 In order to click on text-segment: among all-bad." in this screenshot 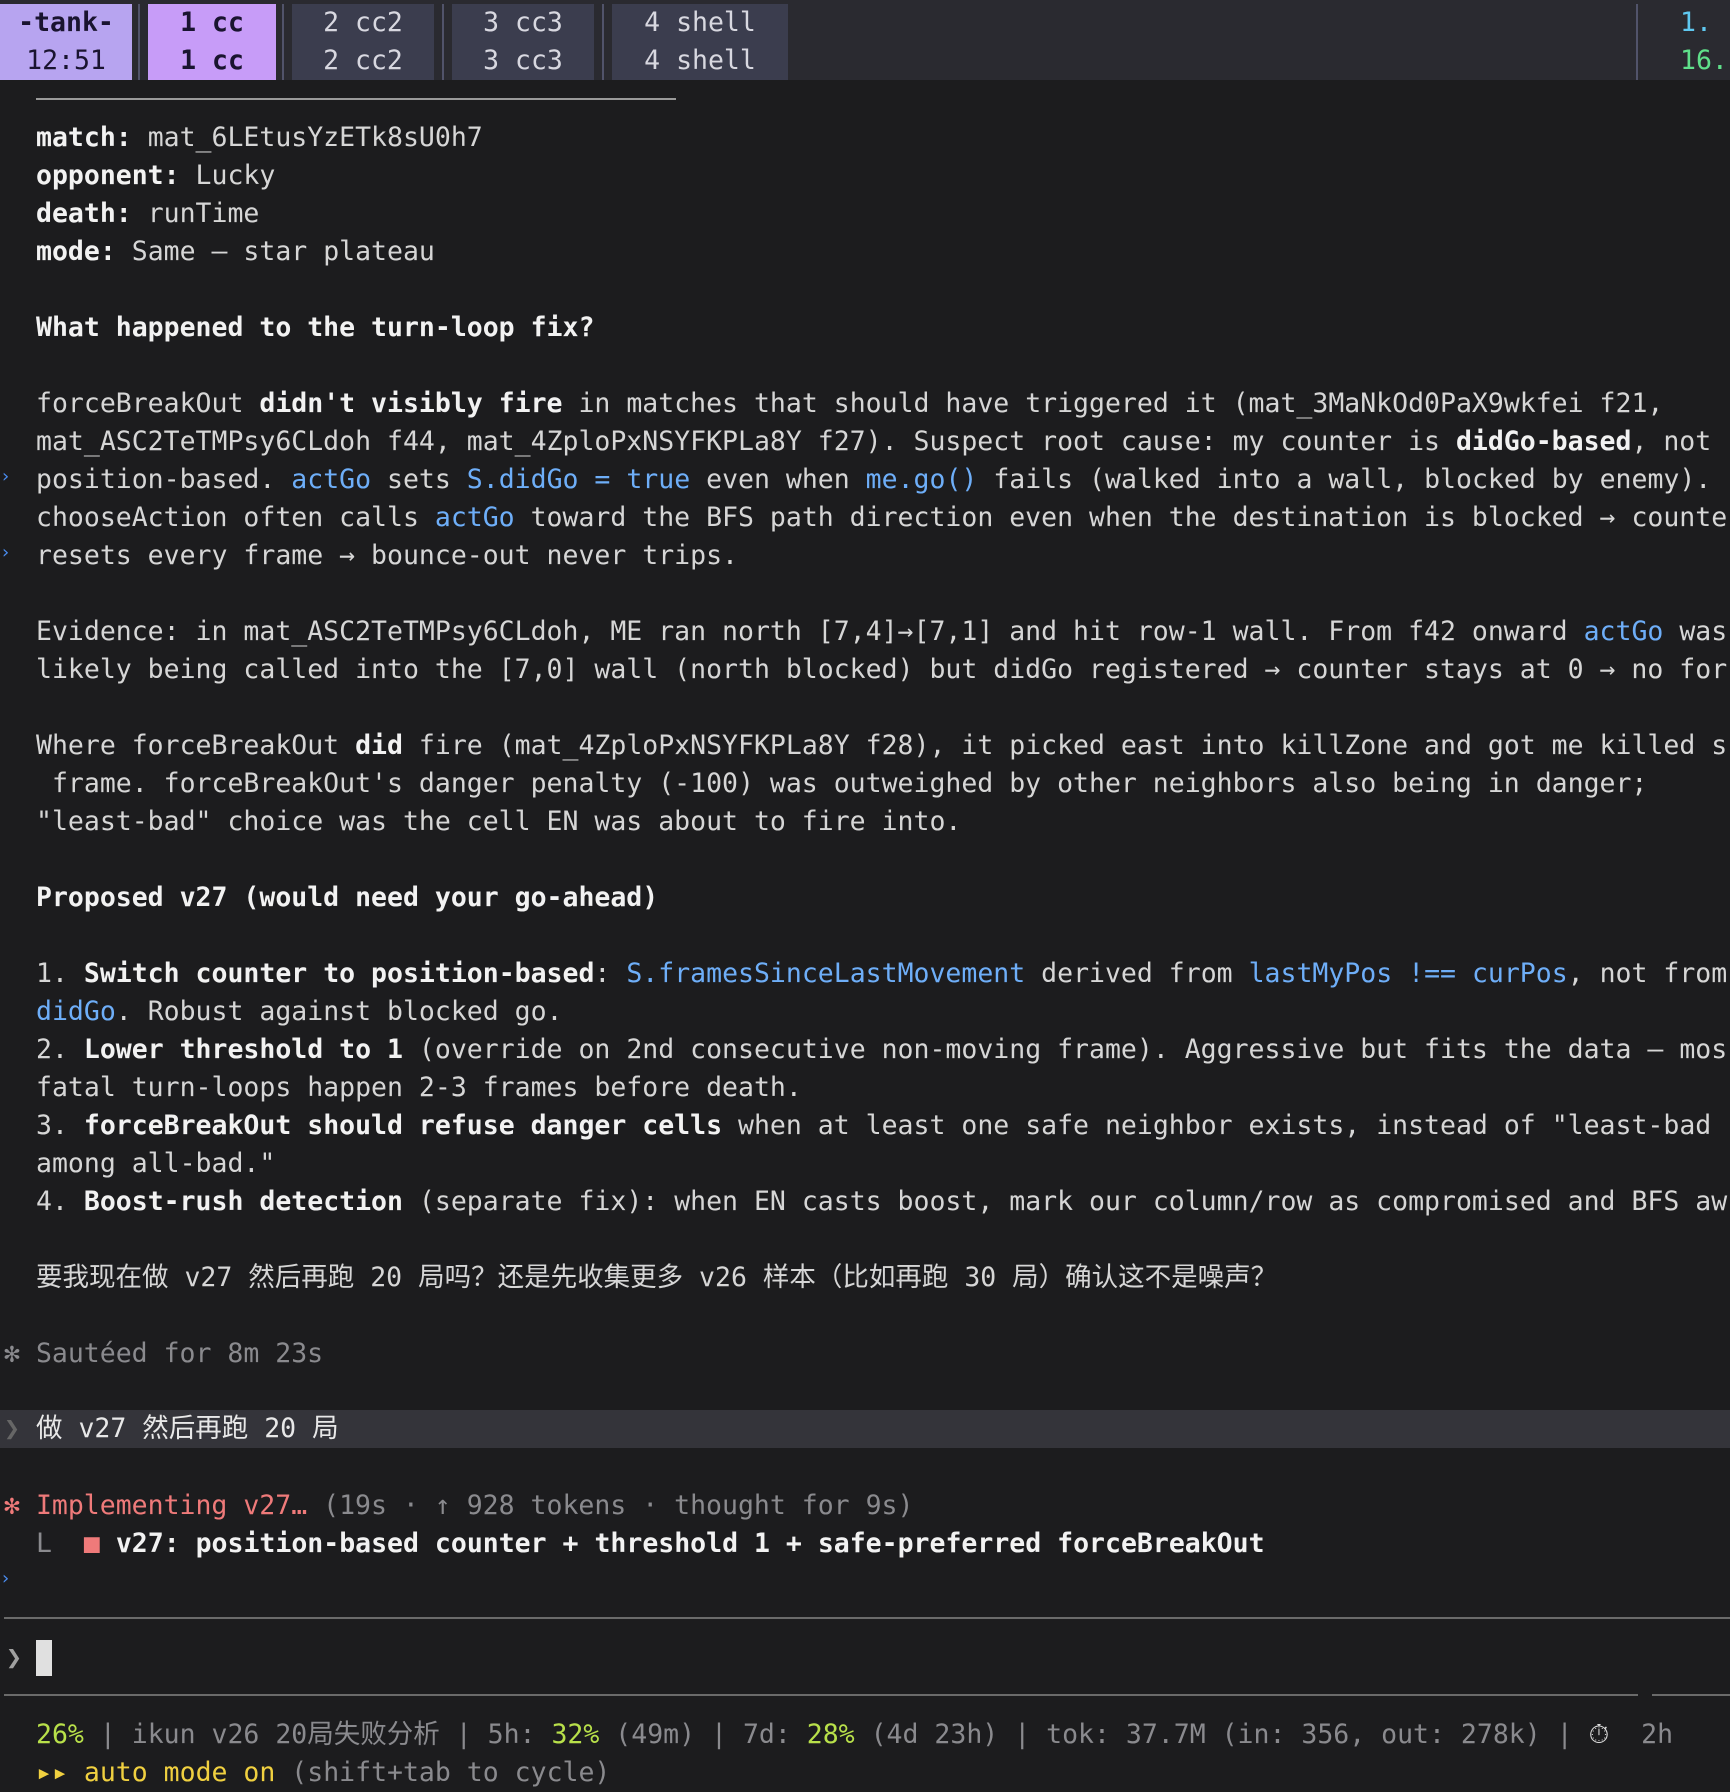, I will do `click(156, 1163)`.